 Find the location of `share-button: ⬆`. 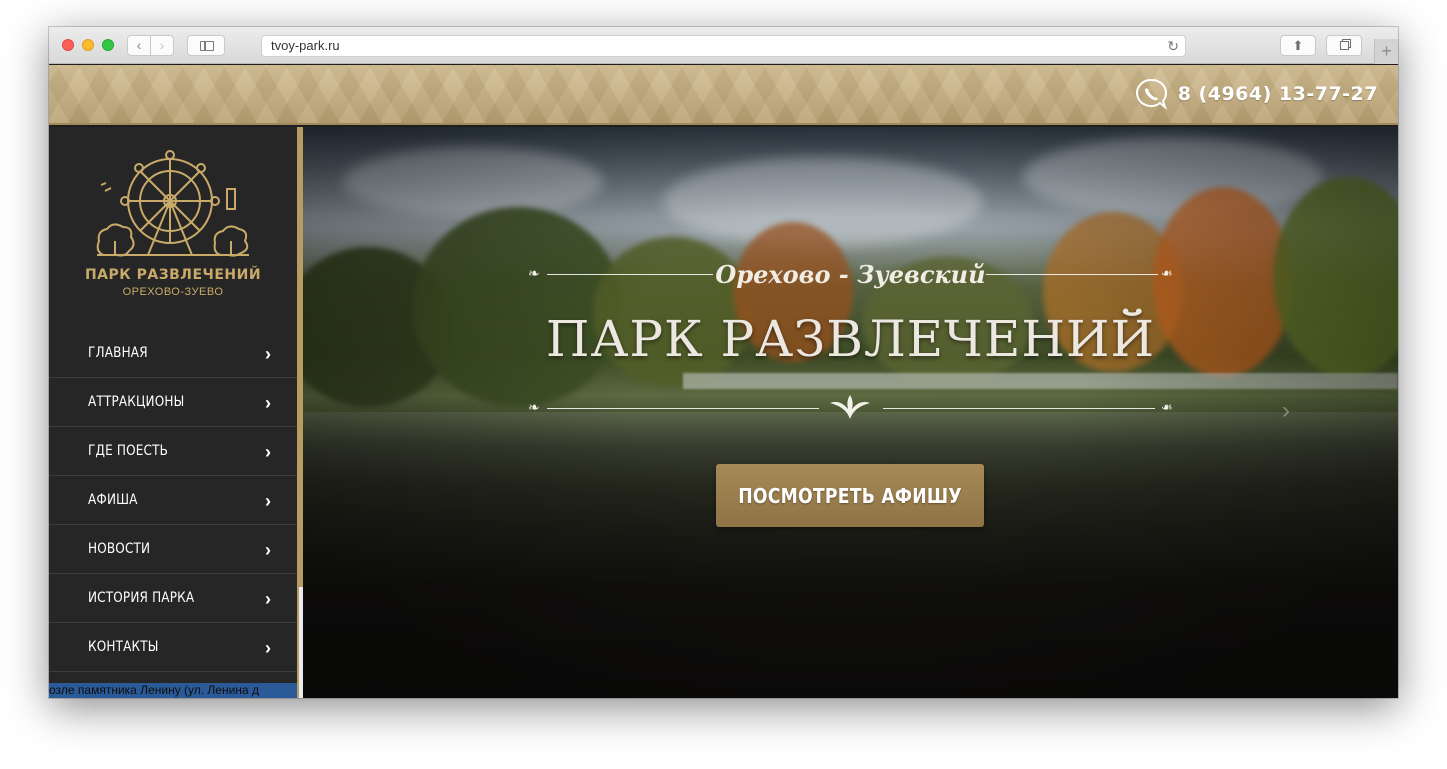

share-button: ⬆ is located at coordinates (1298, 45).